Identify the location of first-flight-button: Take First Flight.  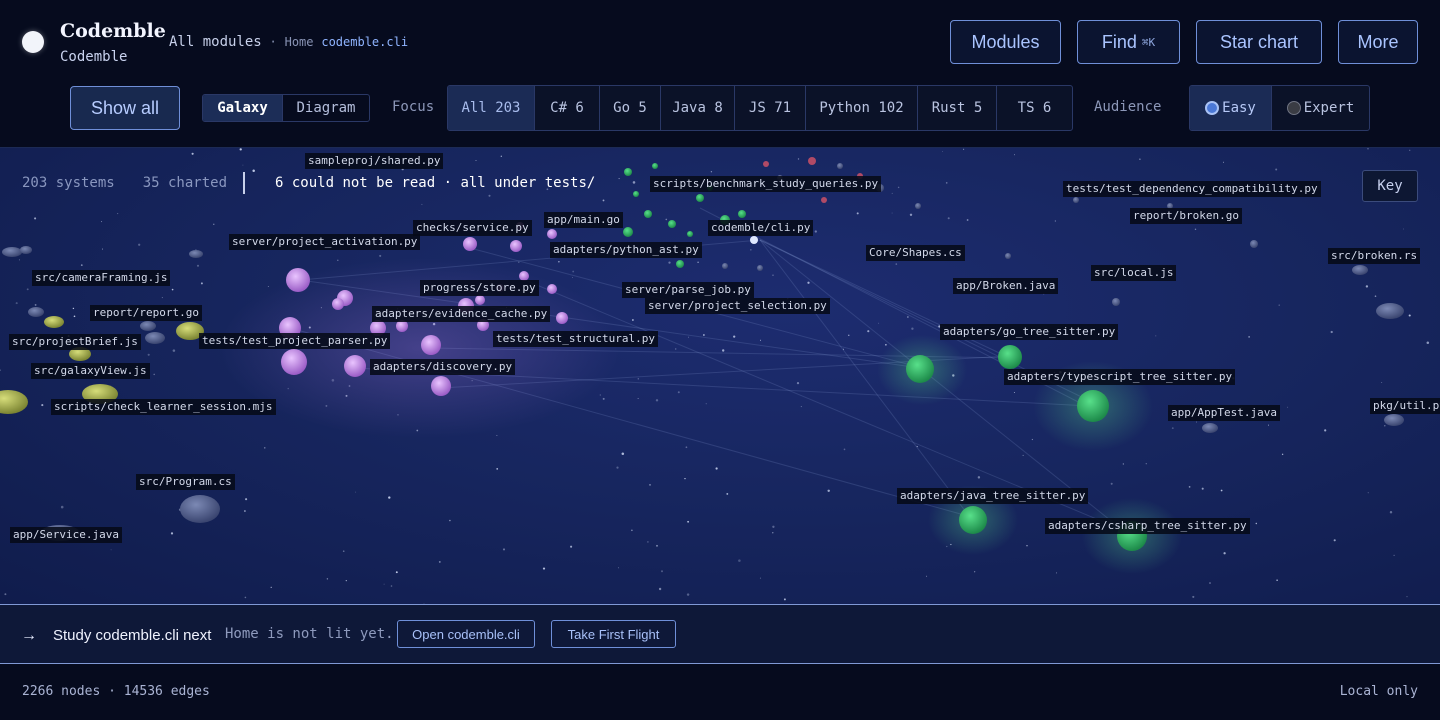
(613, 634).